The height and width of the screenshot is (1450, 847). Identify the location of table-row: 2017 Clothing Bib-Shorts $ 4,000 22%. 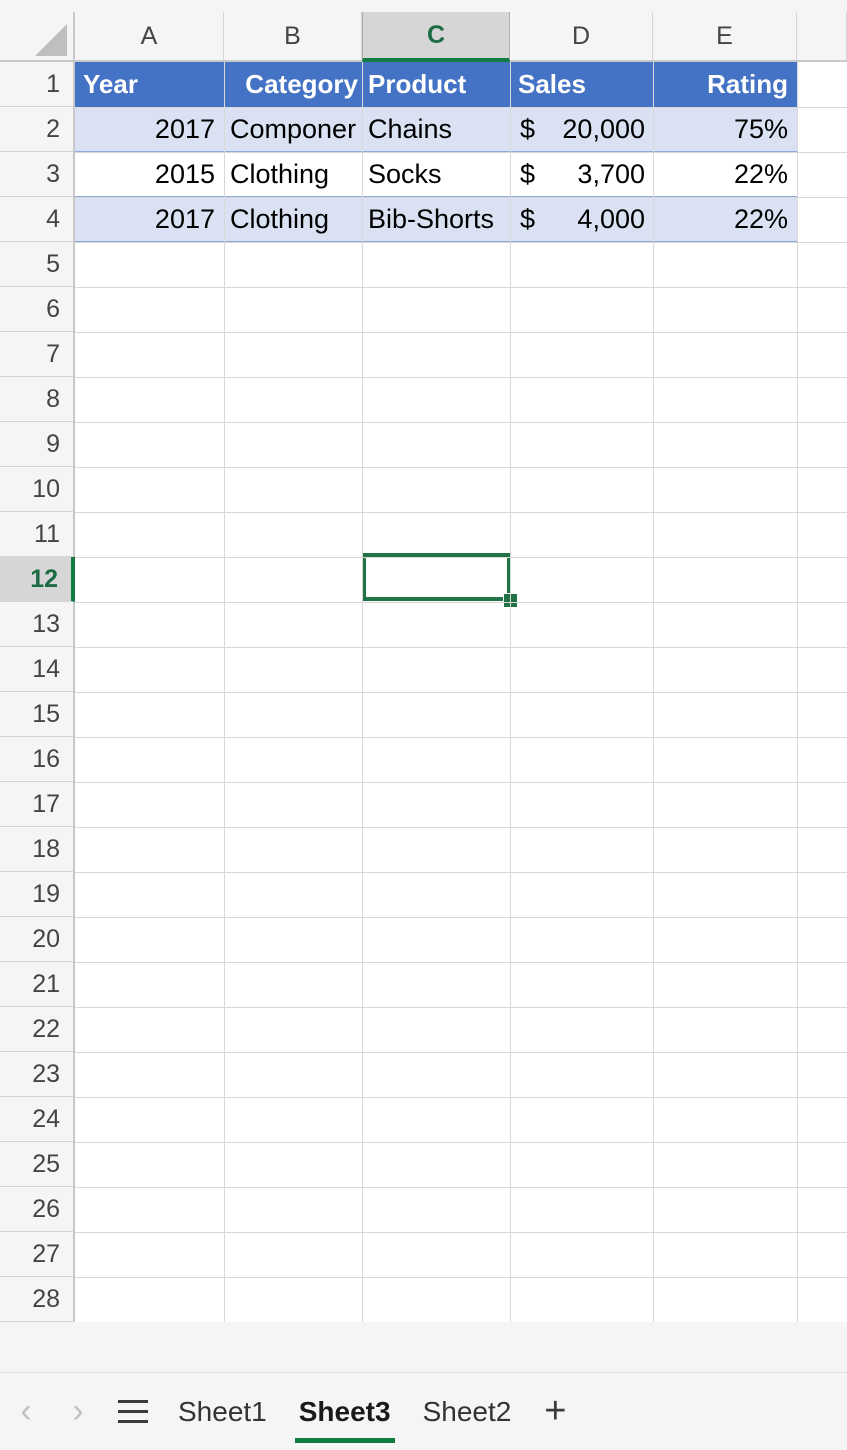
(436, 219).